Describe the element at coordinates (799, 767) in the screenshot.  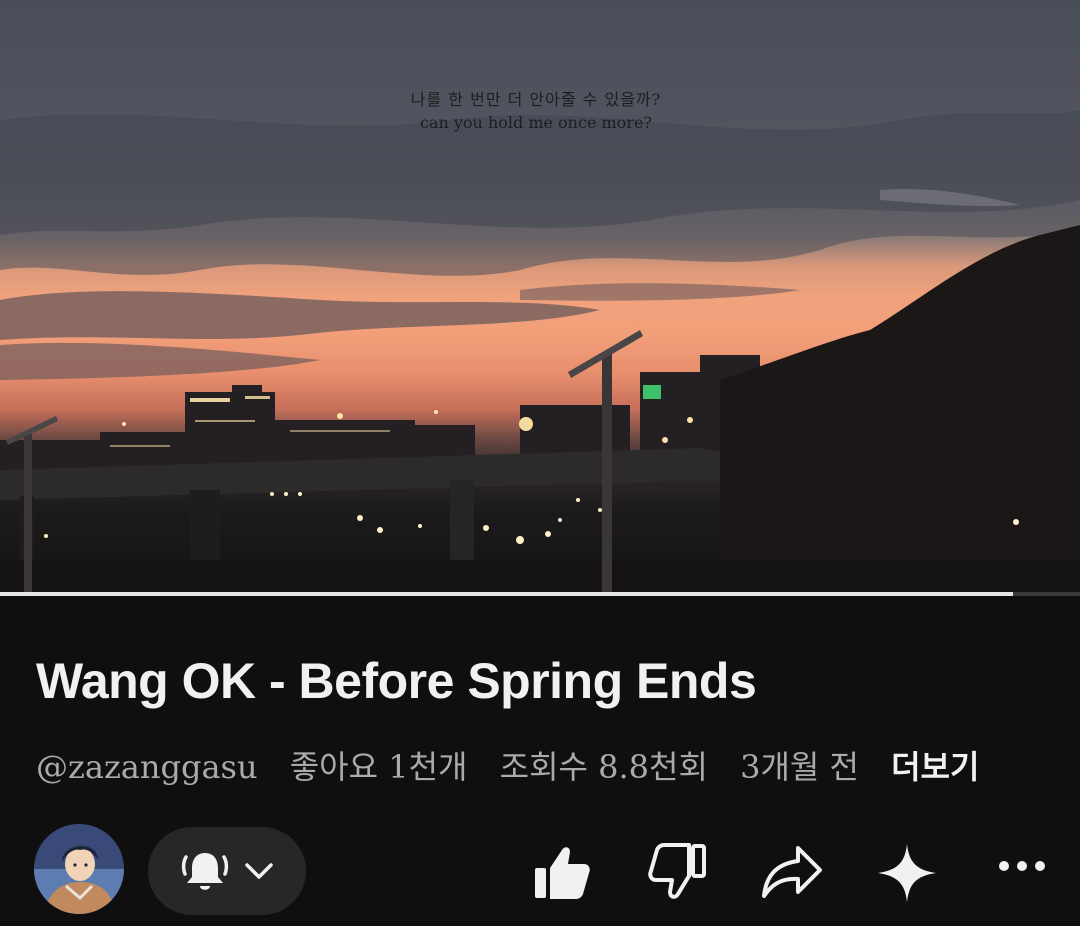
I see `upload-age: 3개월 전` at that location.